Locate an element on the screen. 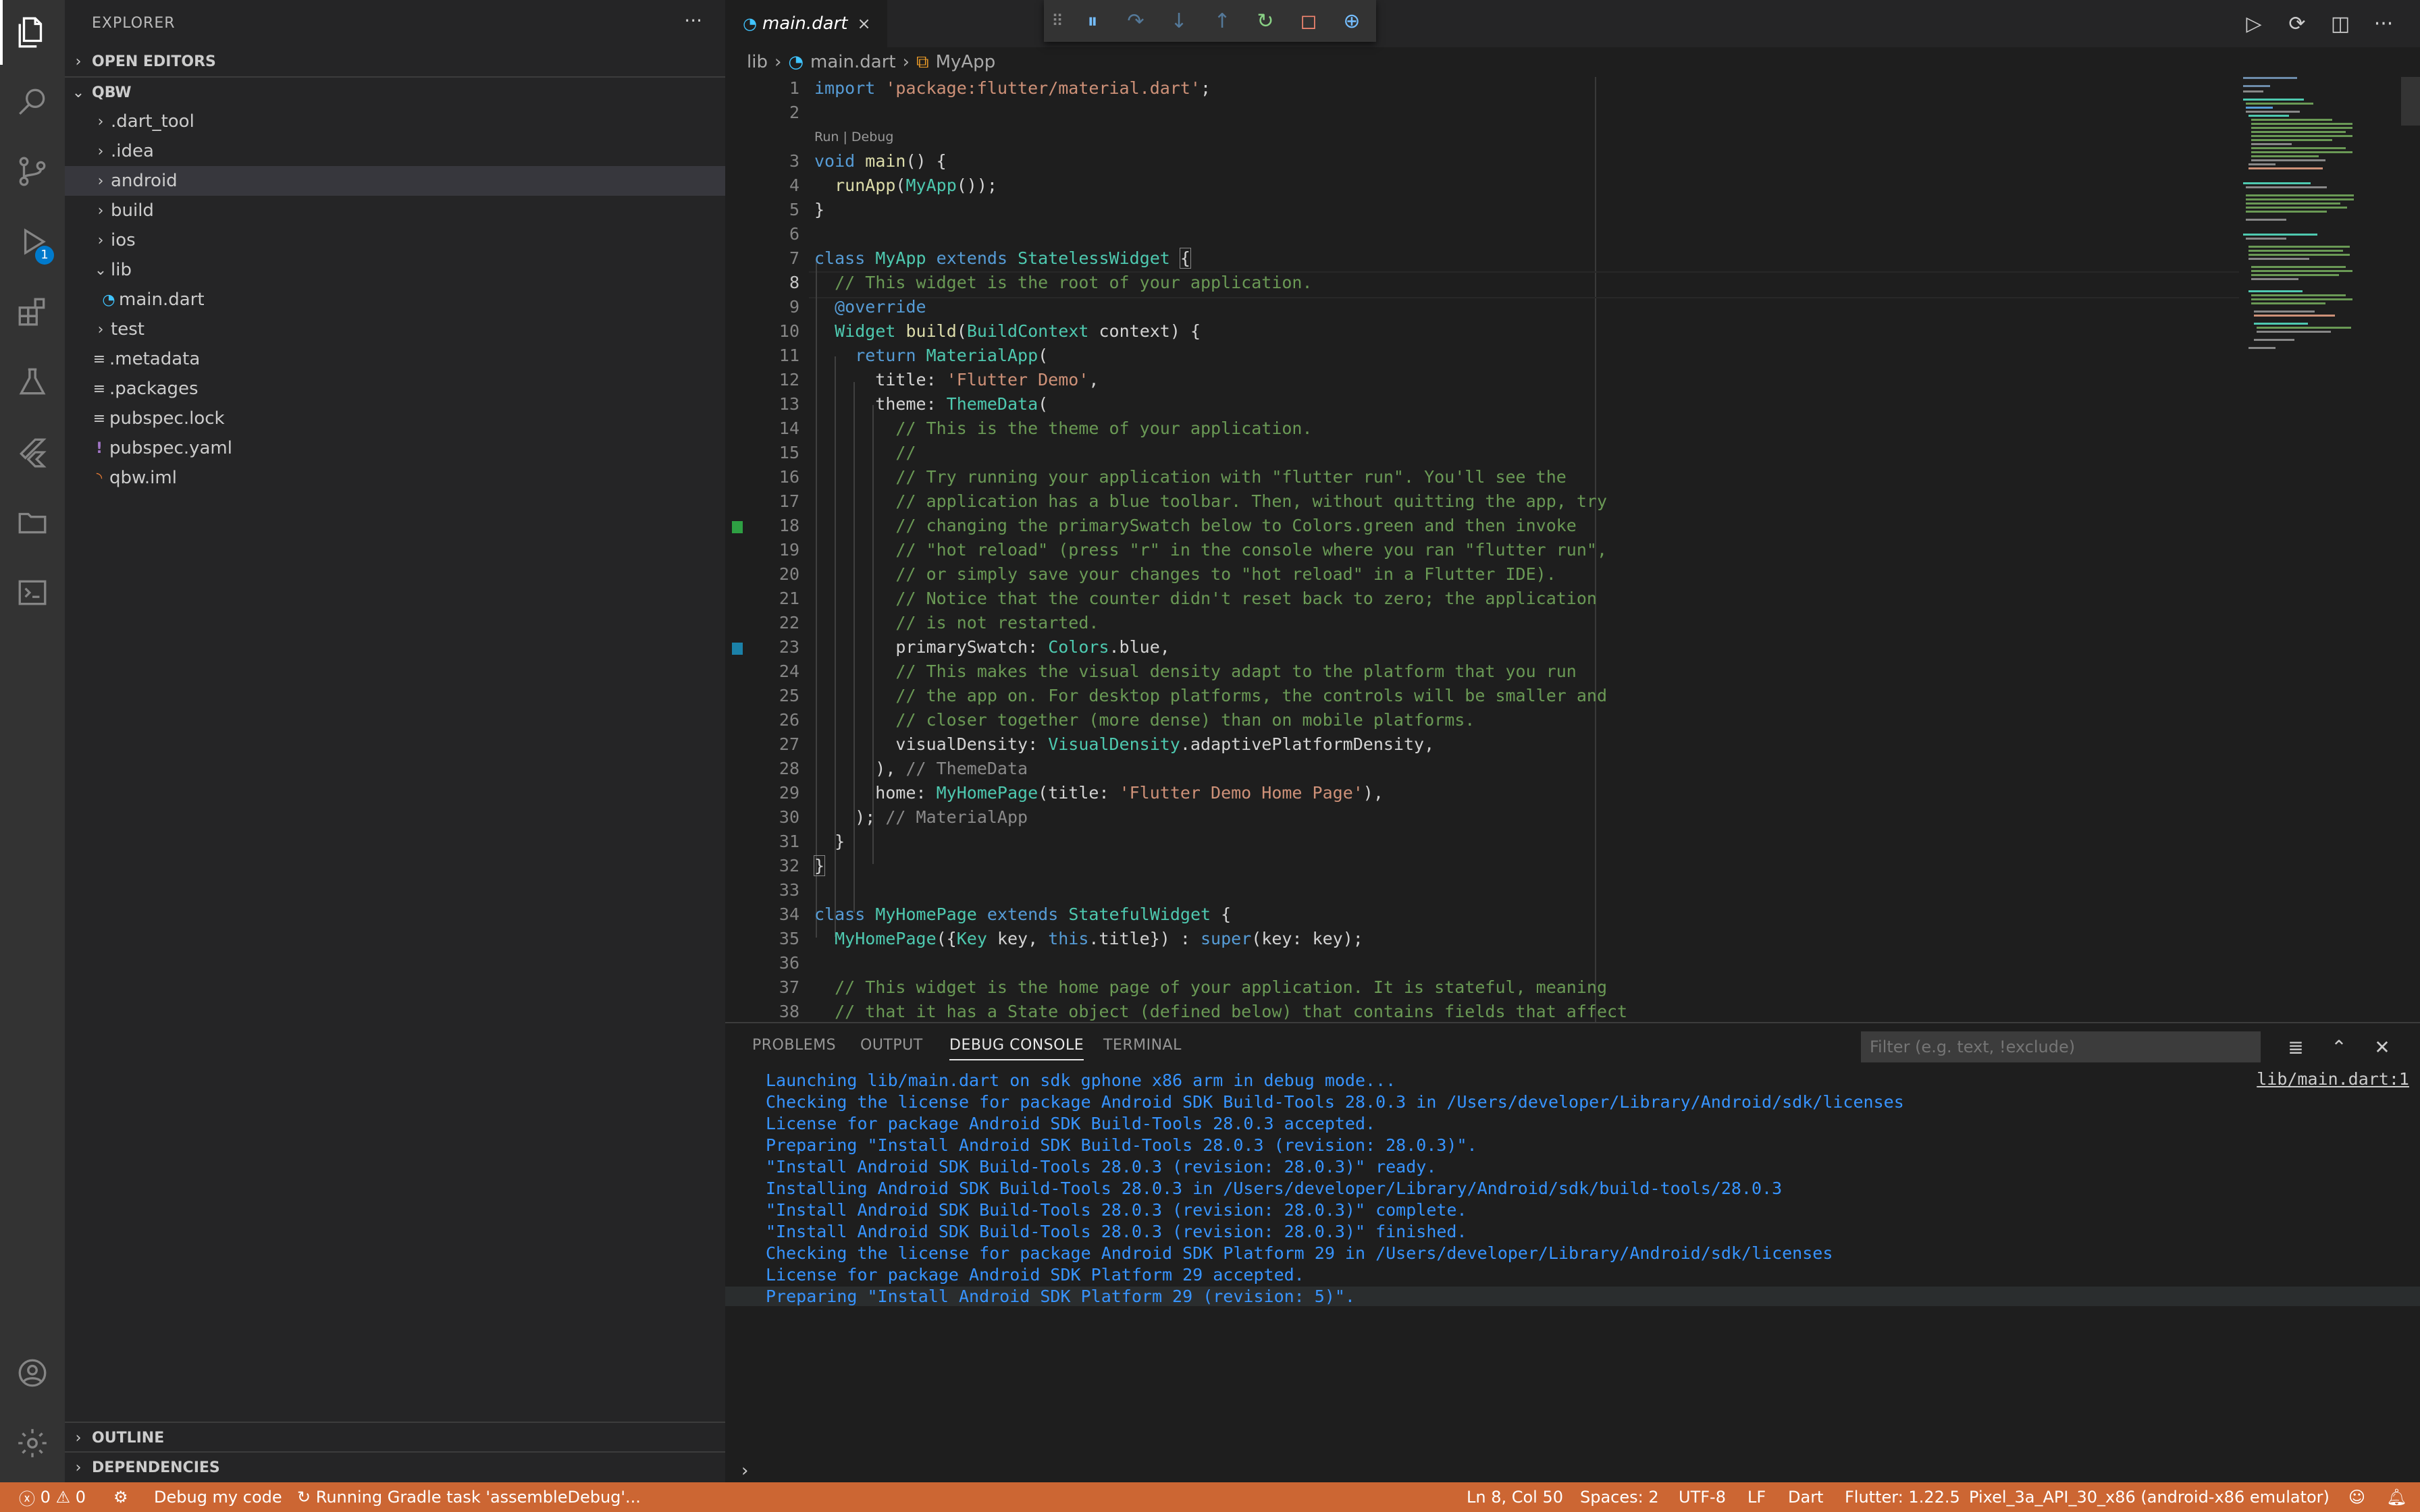  line-number: 13 is located at coordinates (789, 404).